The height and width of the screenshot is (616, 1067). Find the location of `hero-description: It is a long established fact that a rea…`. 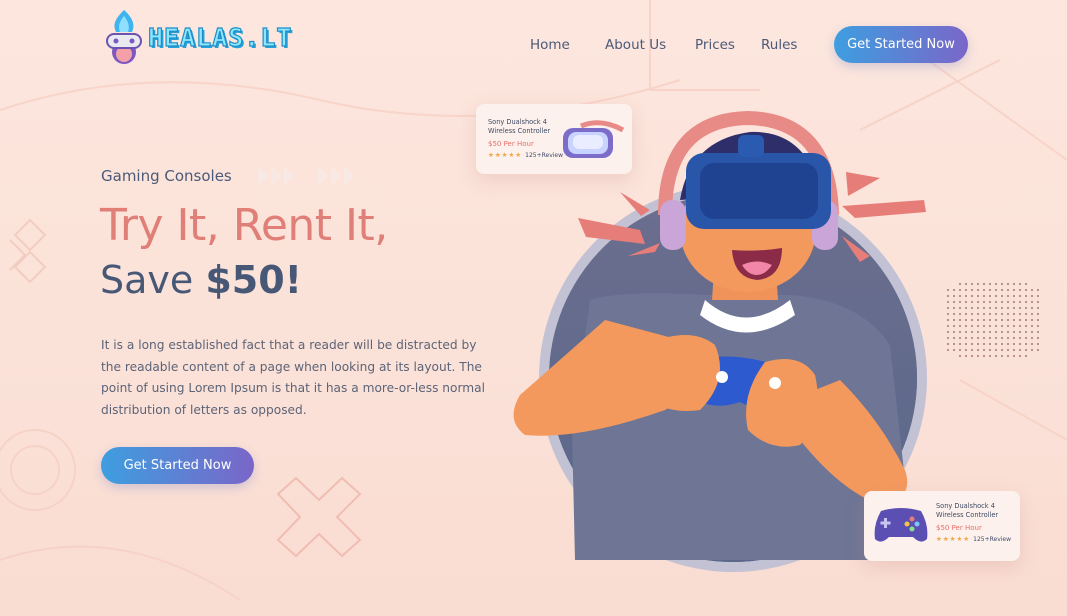

hero-description: It is a long established fact that a rea… is located at coordinates (293, 377).